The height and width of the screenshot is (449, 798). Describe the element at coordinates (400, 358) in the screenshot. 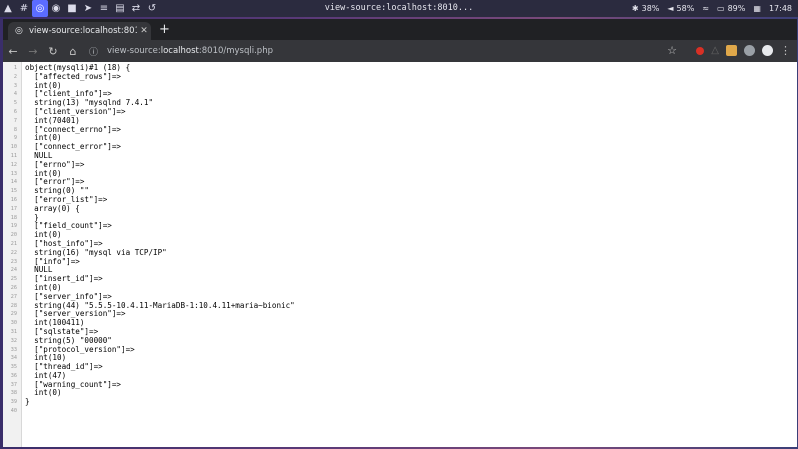

I see `source-line: 34 int(10)` at that location.